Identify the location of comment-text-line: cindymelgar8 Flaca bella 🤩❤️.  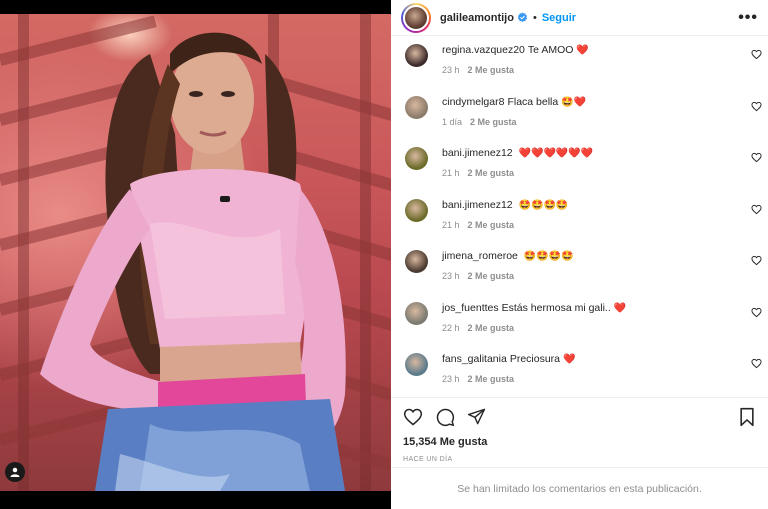
(598, 102).